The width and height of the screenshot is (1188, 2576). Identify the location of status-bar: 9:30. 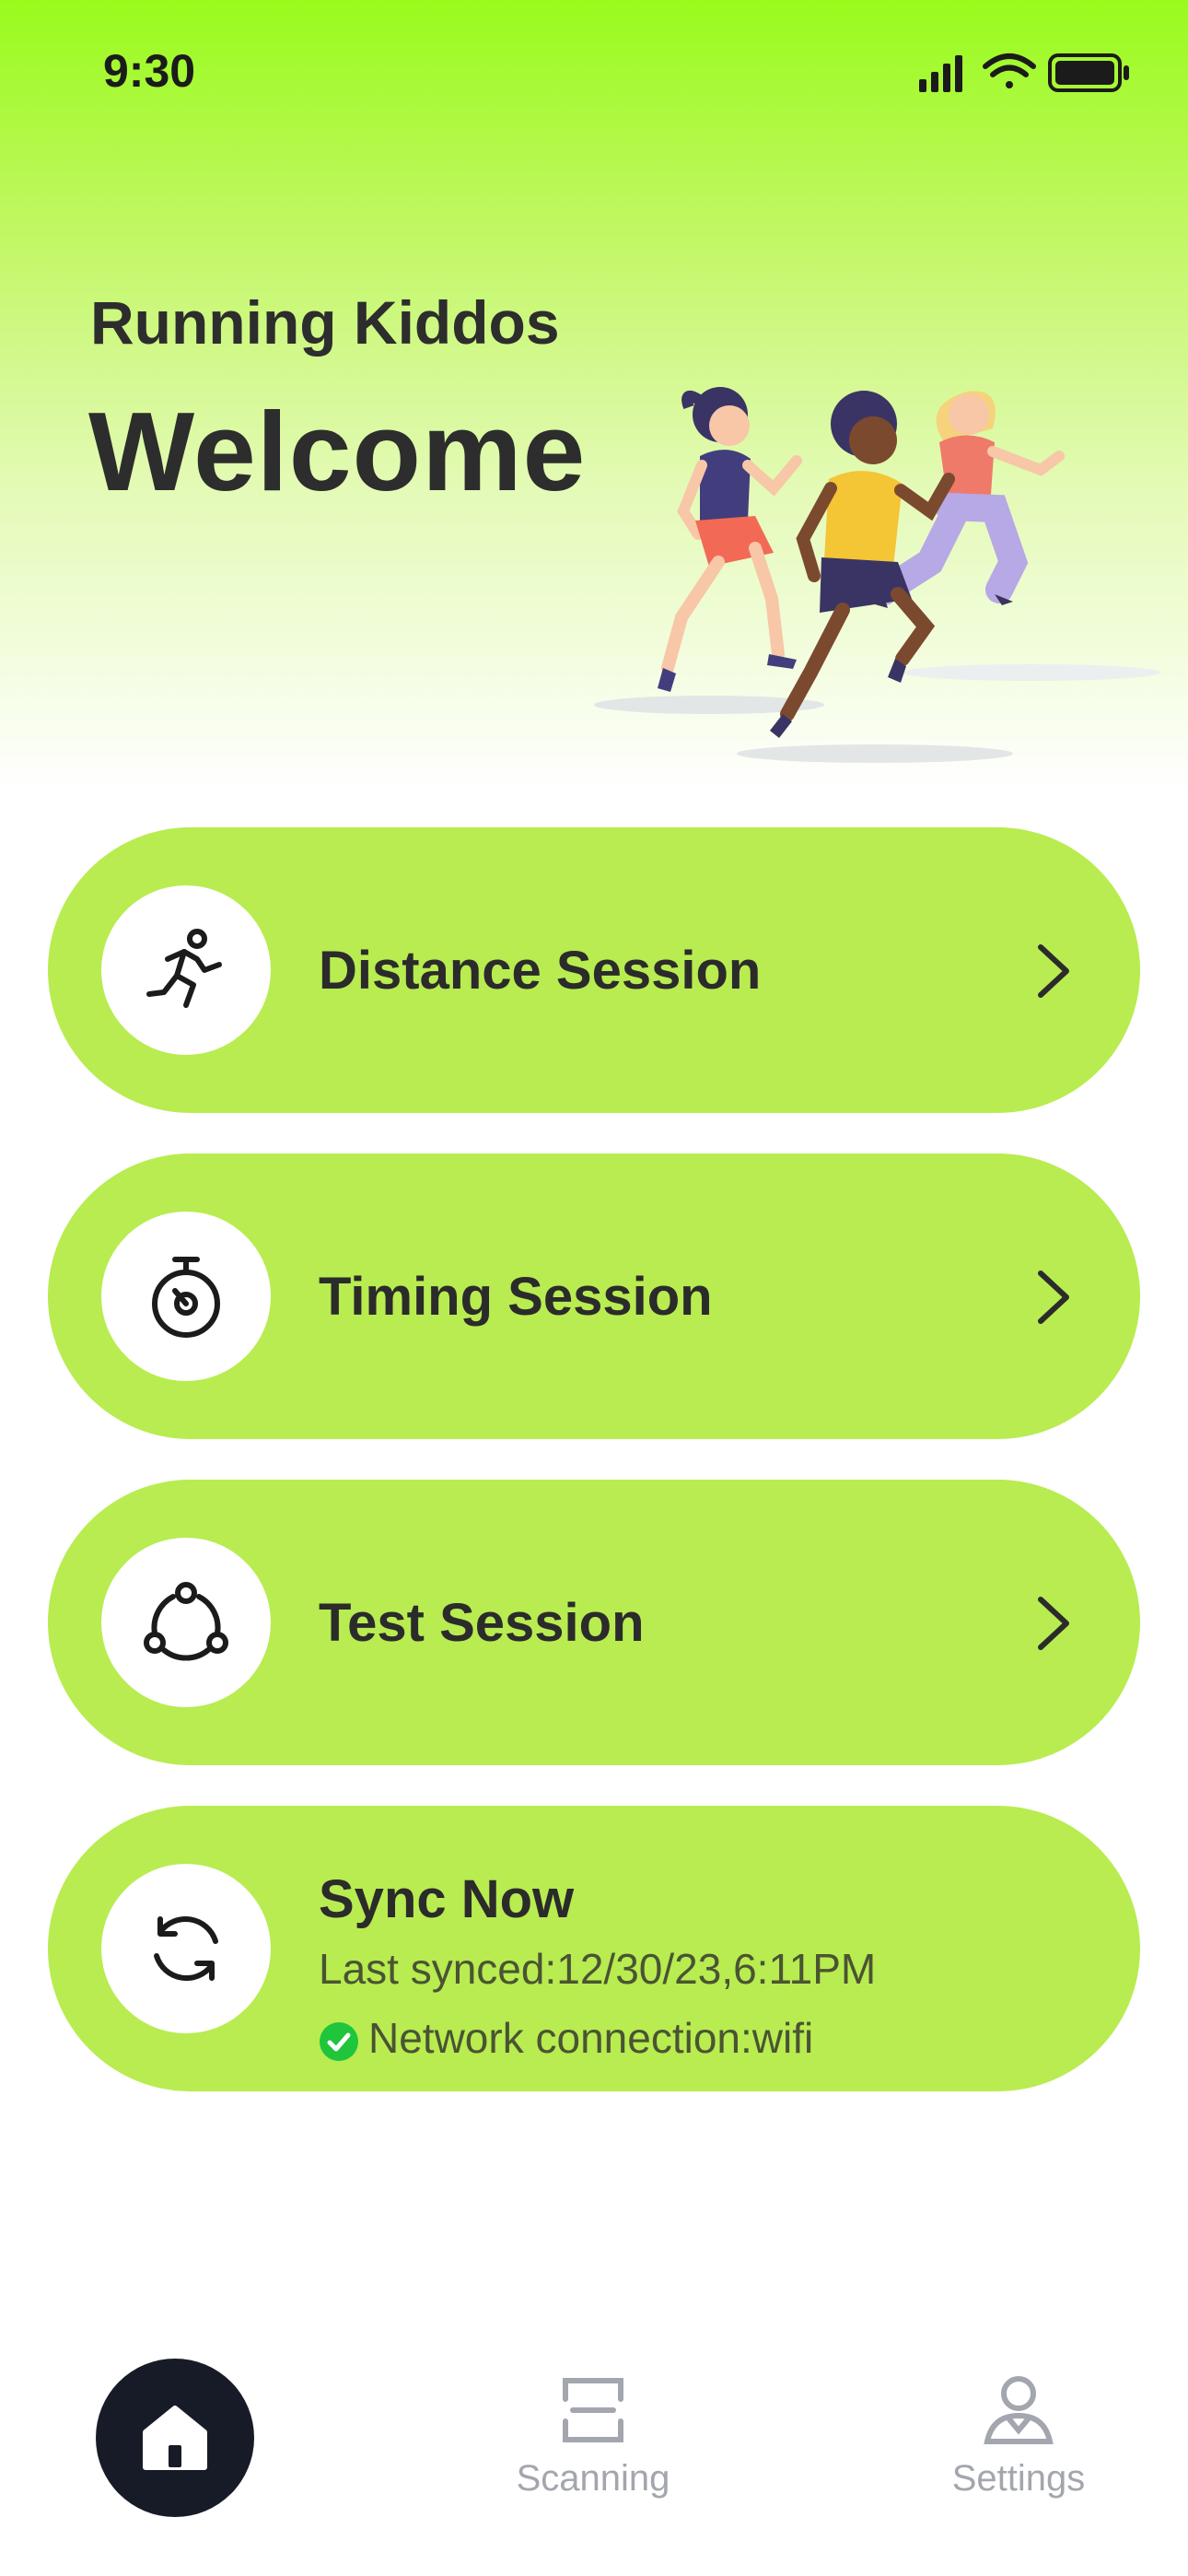
(594, 73).